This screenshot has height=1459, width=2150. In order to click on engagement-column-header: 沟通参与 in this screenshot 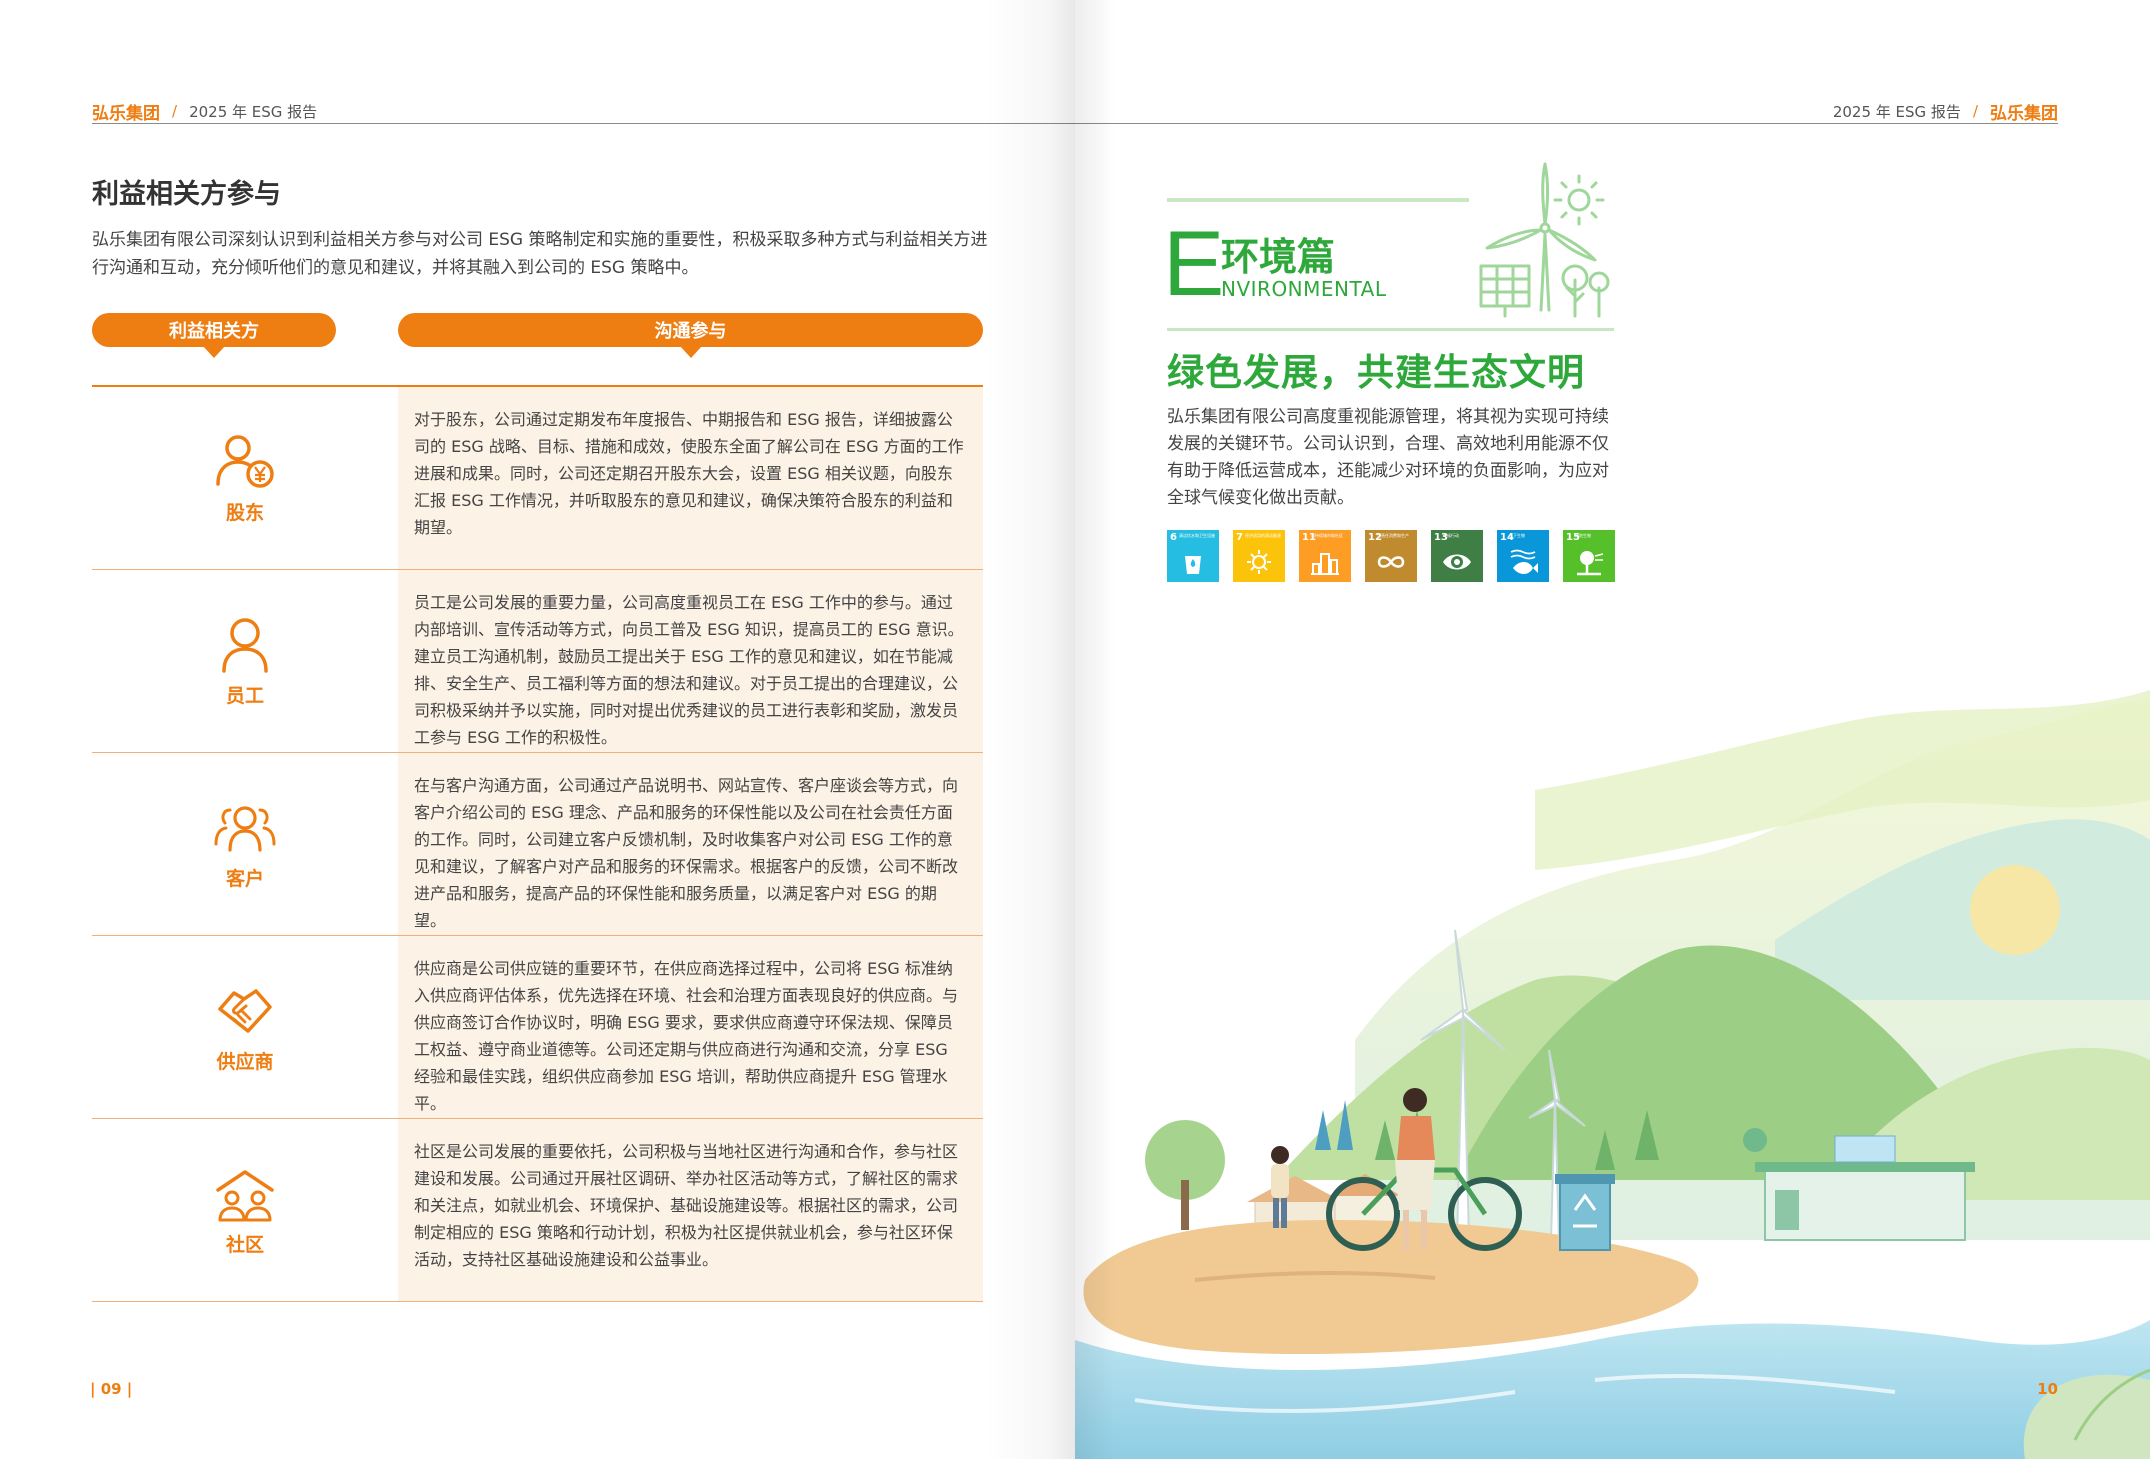, I will do `click(690, 335)`.